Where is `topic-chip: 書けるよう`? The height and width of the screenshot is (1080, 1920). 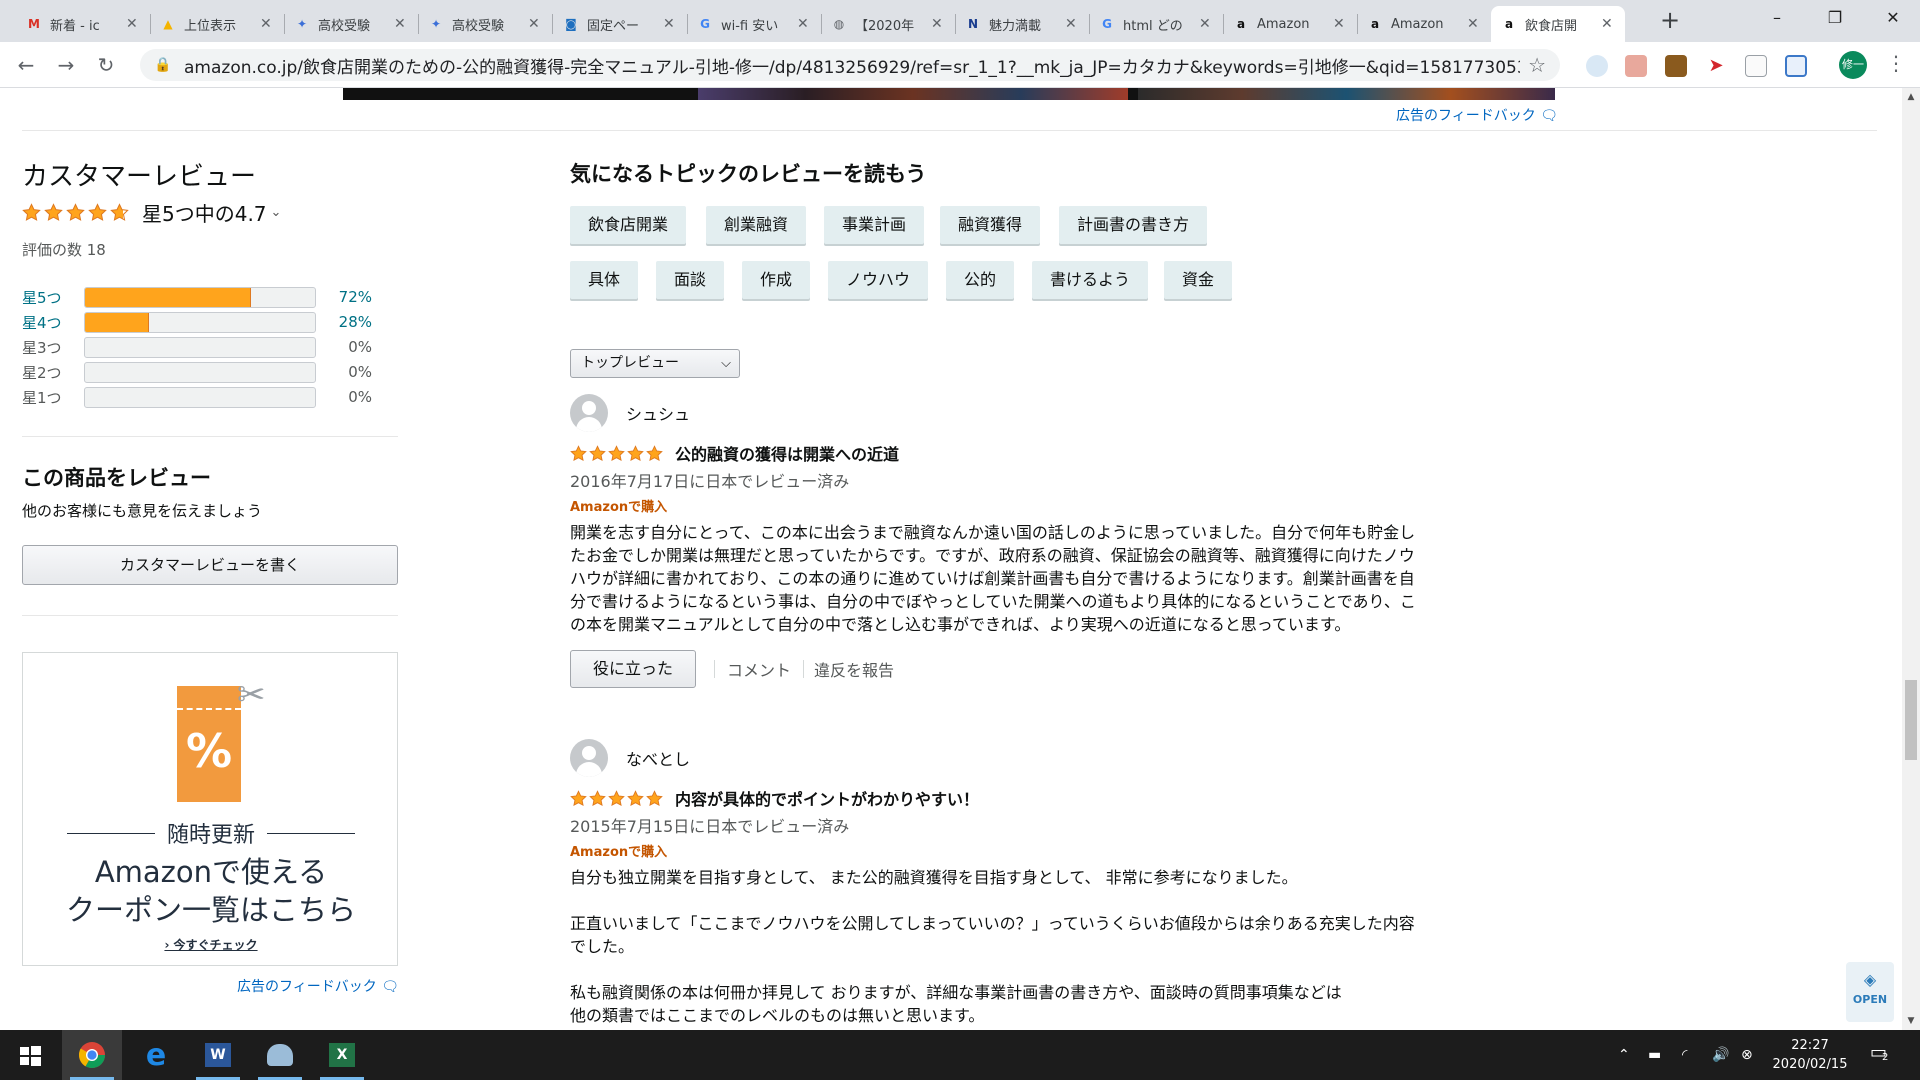
topic-chip: 書けるよう is located at coordinates (1090, 280).